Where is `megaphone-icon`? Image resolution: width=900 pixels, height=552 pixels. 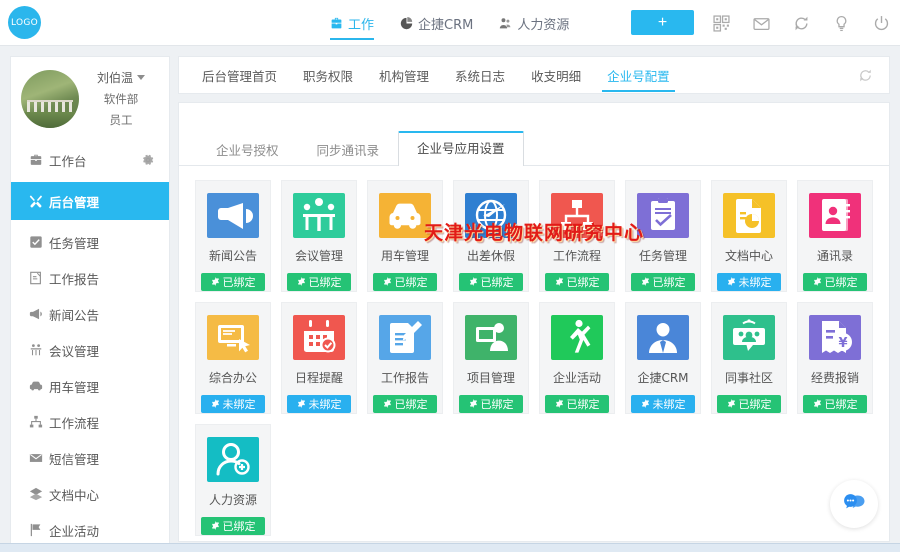 megaphone-icon is located at coordinates (233, 215).